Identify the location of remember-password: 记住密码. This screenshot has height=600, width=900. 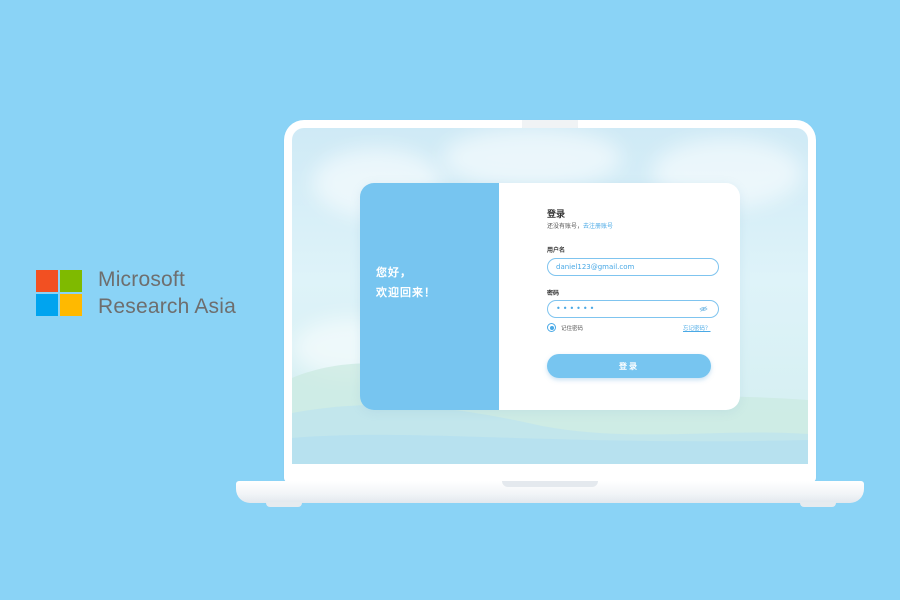
(565, 327).